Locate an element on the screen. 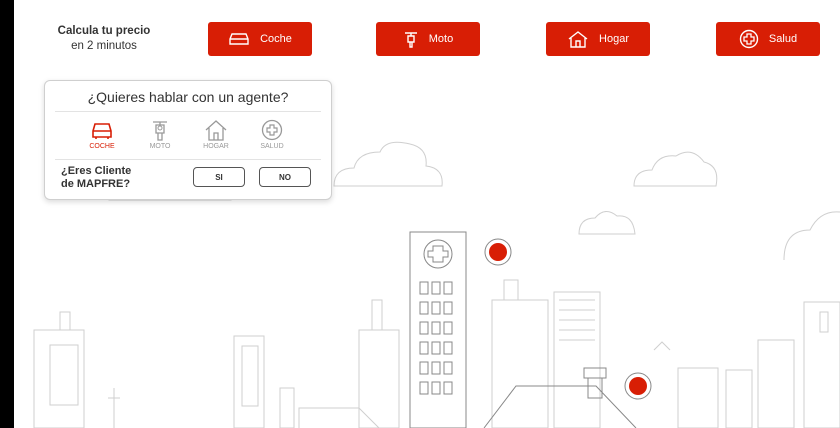 The width and height of the screenshot is (840, 428). moto-quote-button: Moto is located at coordinates (428, 39).